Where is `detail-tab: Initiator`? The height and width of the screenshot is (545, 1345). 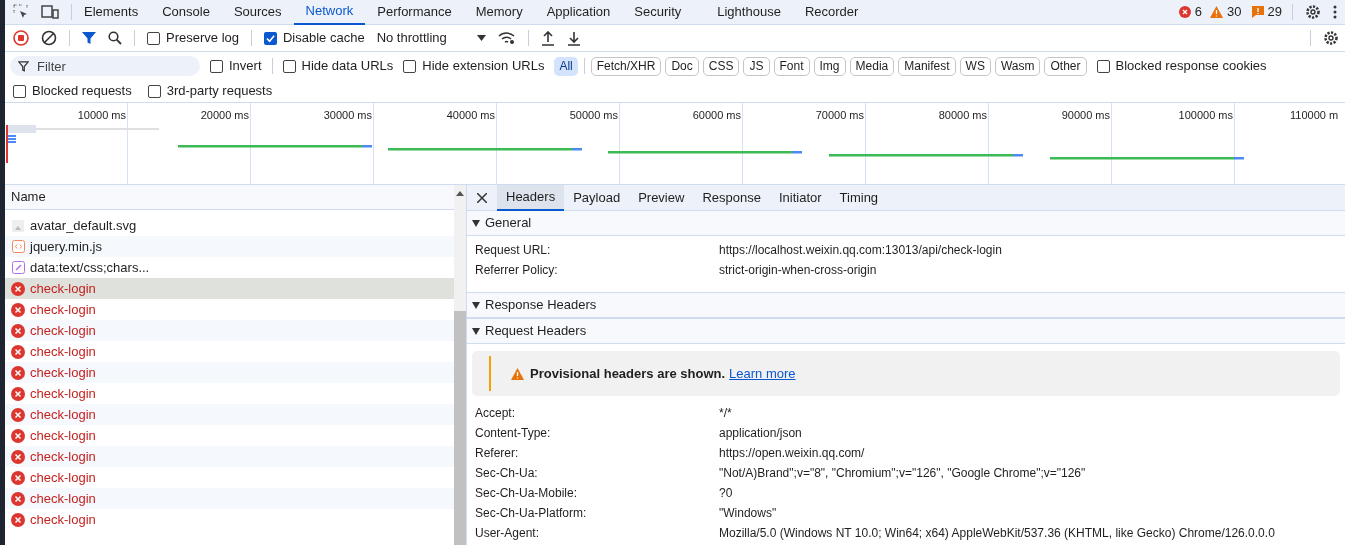 detail-tab: Initiator is located at coordinates (800, 197).